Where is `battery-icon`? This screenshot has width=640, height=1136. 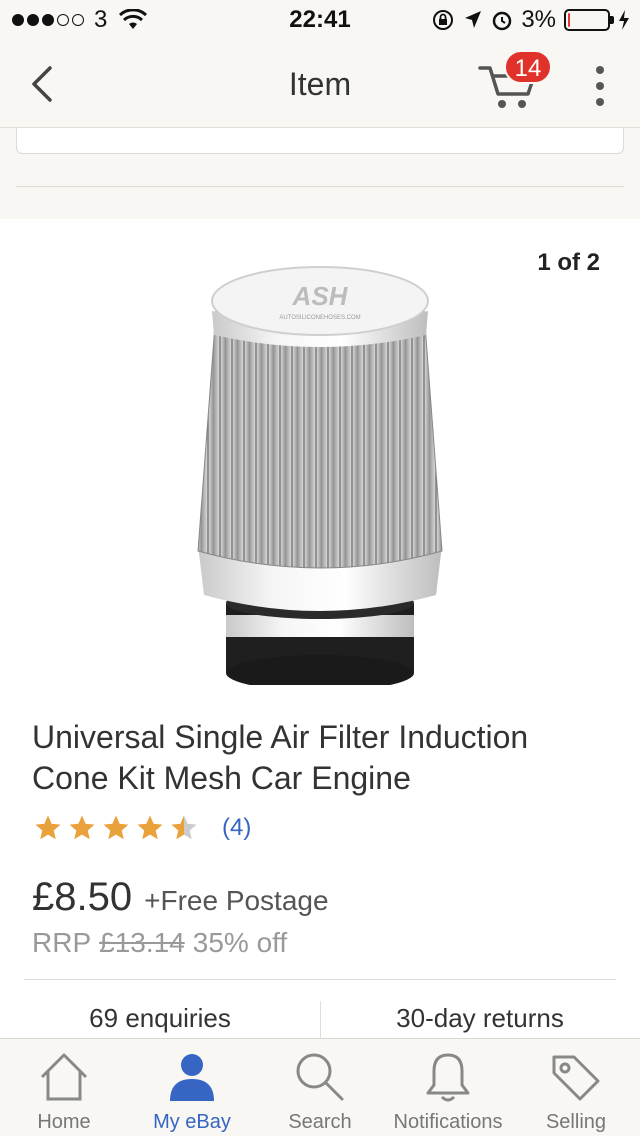 battery-icon is located at coordinates (589, 20).